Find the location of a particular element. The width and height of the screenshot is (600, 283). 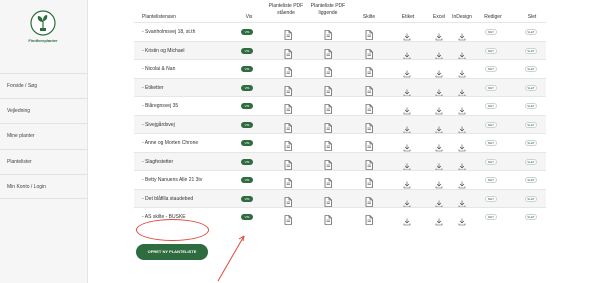

planteliste-name: - Kristin og Michael is located at coordinates (163, 51).